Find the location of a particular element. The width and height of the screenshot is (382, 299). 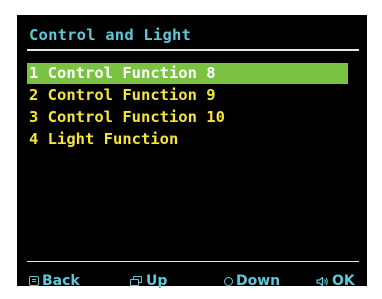

up-button: Up is located at coordinates (148, 281).